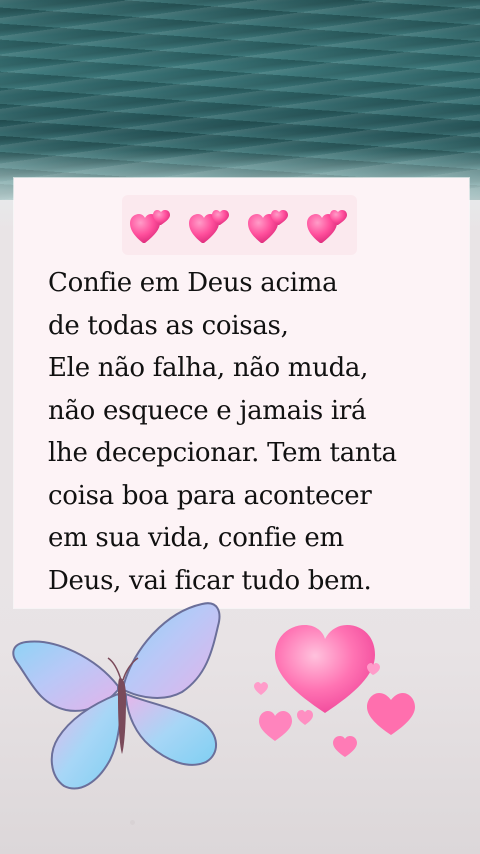 This screenshot has width=480, height=854. I want to click on hearts-strip, so click(239, 225).